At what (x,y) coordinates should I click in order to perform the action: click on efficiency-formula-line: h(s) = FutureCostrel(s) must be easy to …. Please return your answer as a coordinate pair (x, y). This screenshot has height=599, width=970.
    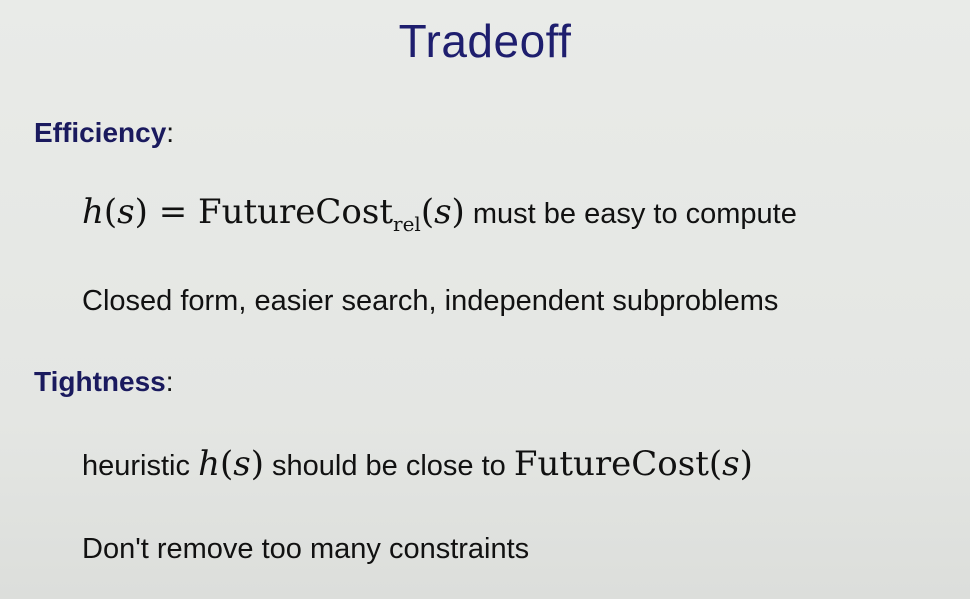
    Looking at the image, I should click on (439, 214).